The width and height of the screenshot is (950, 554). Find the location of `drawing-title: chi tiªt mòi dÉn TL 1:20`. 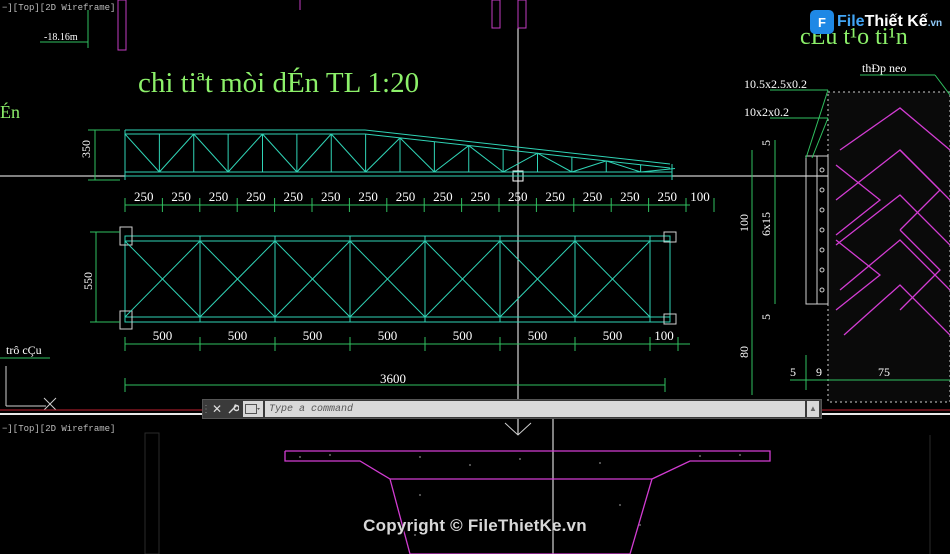

drawing-title: chi tiªt mòi dÉn TL 1:20 is located at coordinates (278, 82).